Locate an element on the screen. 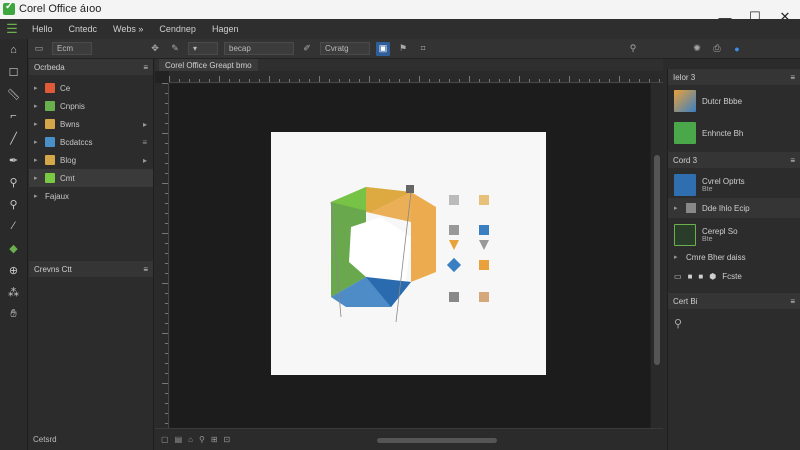 Image resolution: width=800 pixels, height=450 pixels. document-tab: Corel Office Greapt bmo is located at coordinates (208, 65).